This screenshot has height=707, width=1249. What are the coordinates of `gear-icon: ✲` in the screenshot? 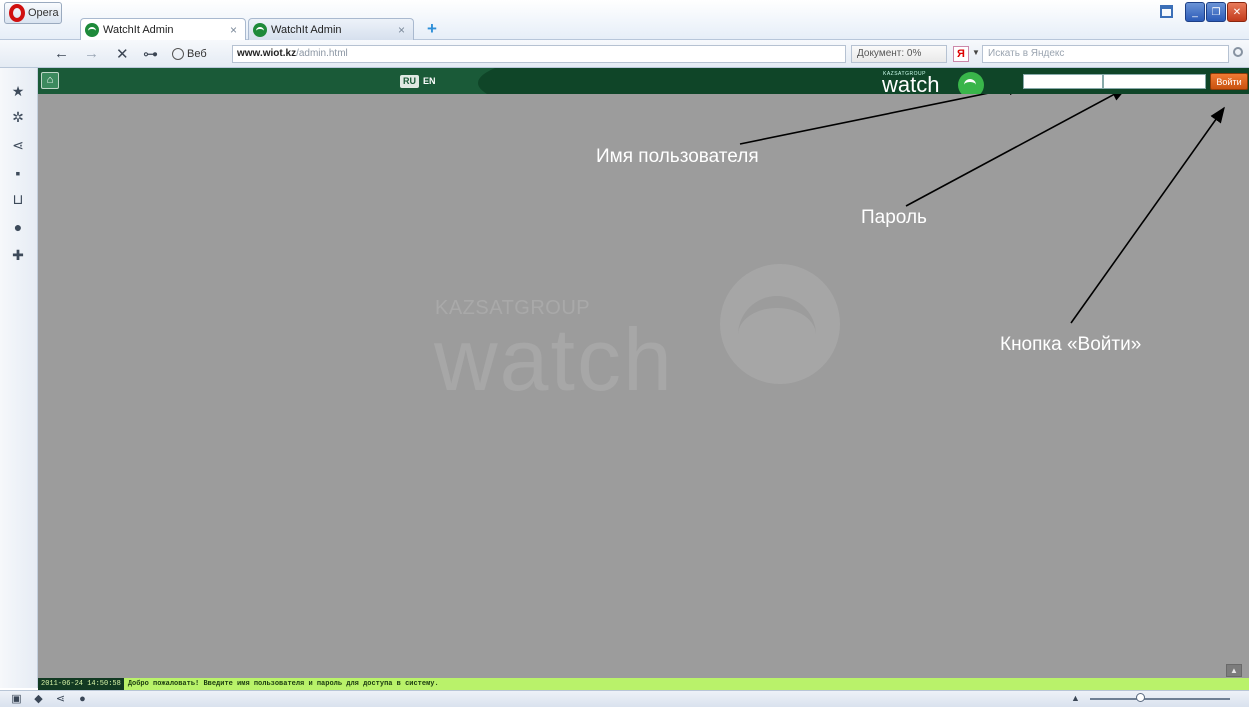 It's located at (18, 117).